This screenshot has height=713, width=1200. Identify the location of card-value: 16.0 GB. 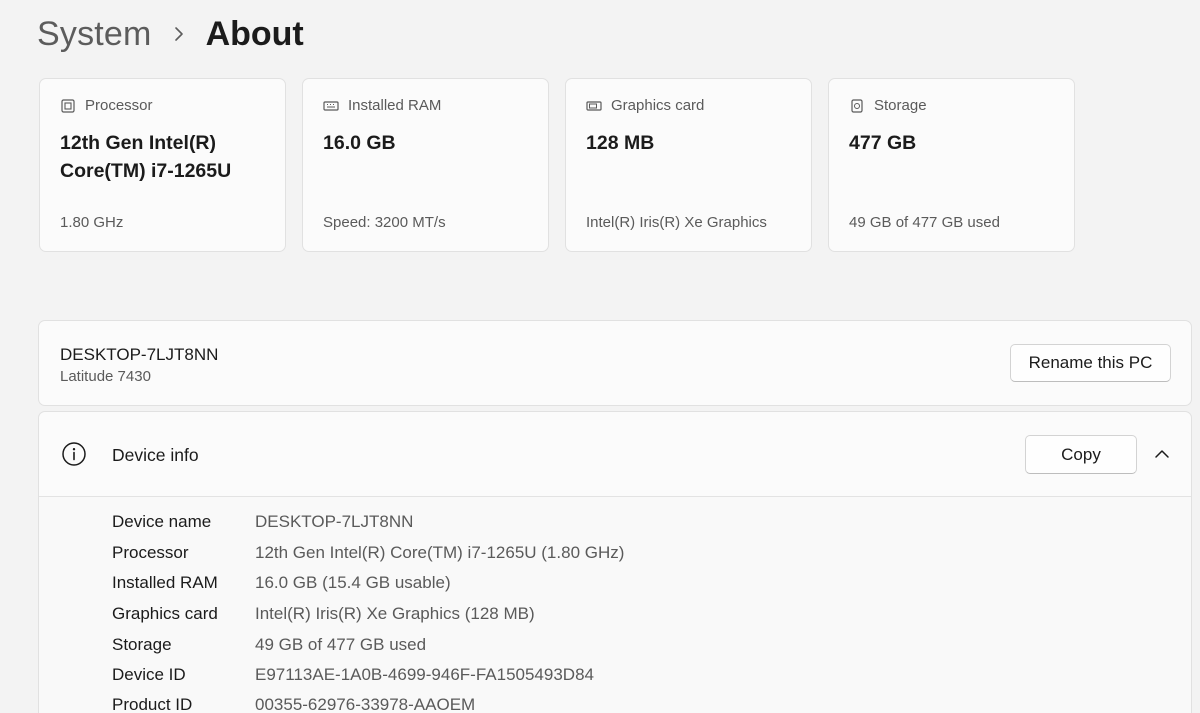
(359, 143).